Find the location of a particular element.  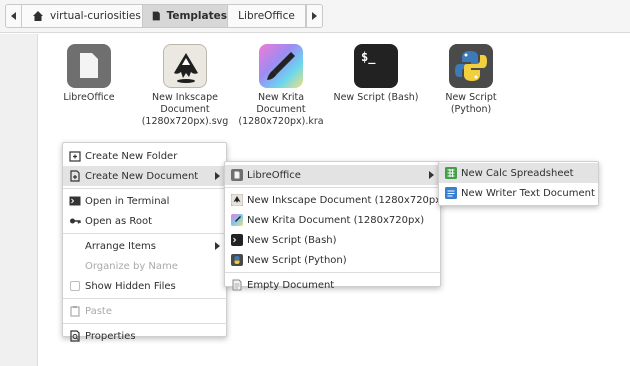

file-item-krita: New Krita Document (1280x720px).kra is located at coordinates (281, 86).